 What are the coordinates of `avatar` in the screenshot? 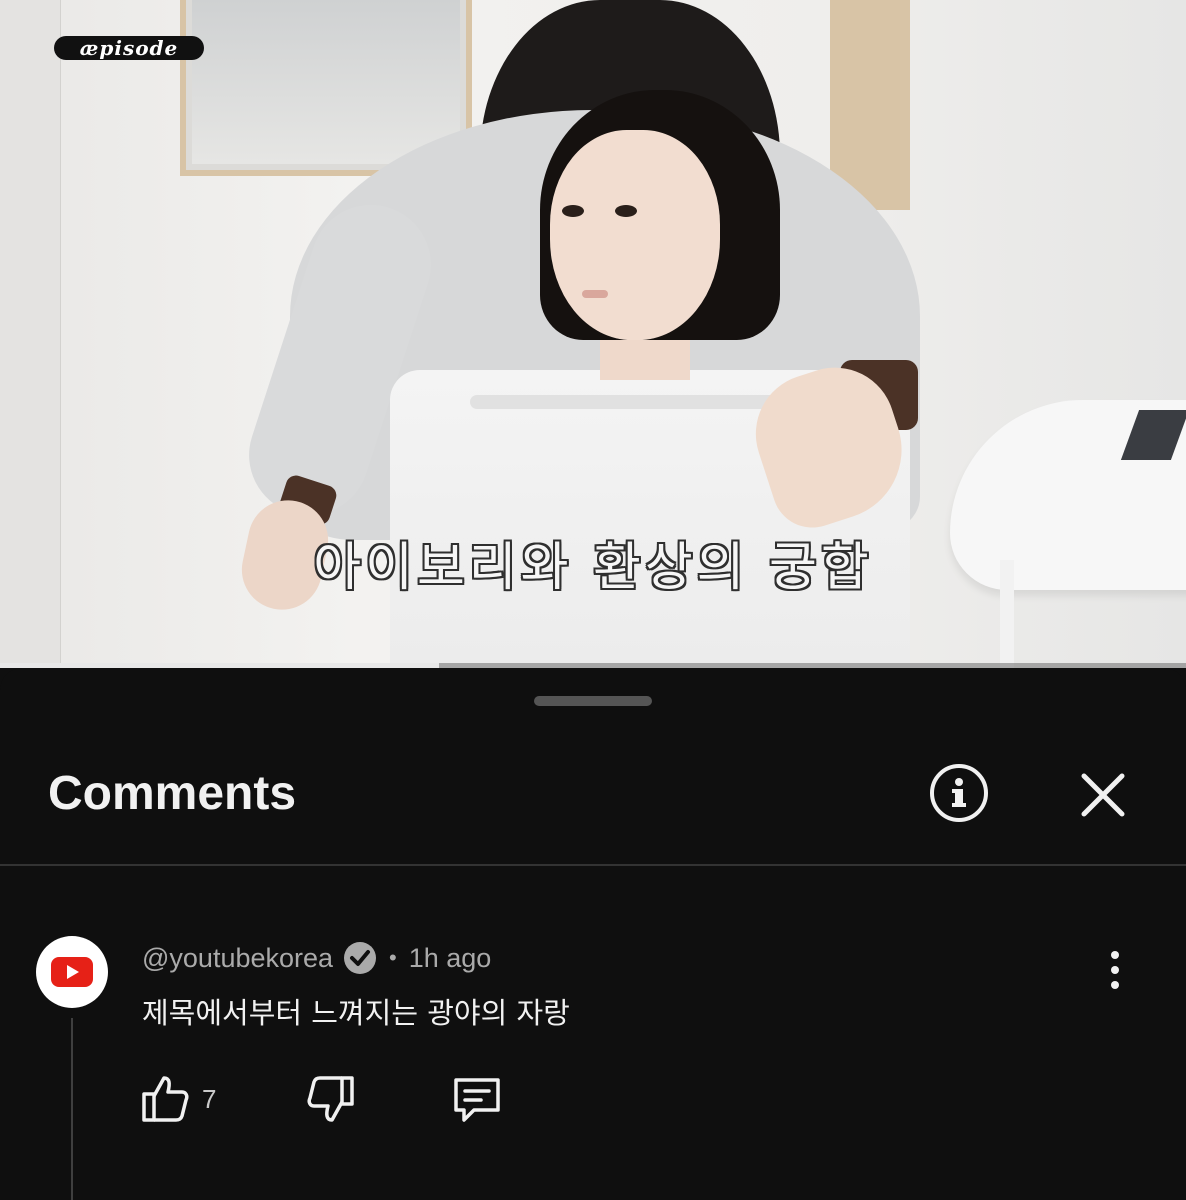 It's located at (72, 972).